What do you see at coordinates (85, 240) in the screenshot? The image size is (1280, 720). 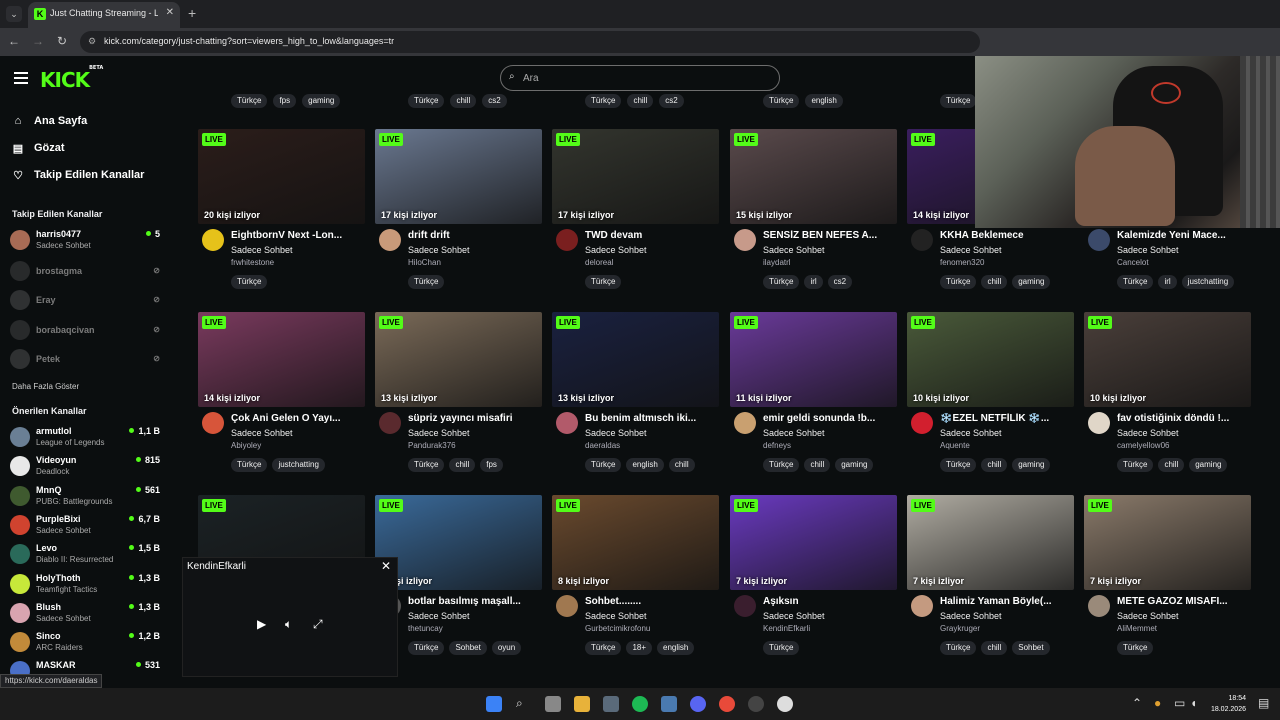 I see `channel-item: harris0477 Sadece Sohbet 5` at bounding box center [85, 240].